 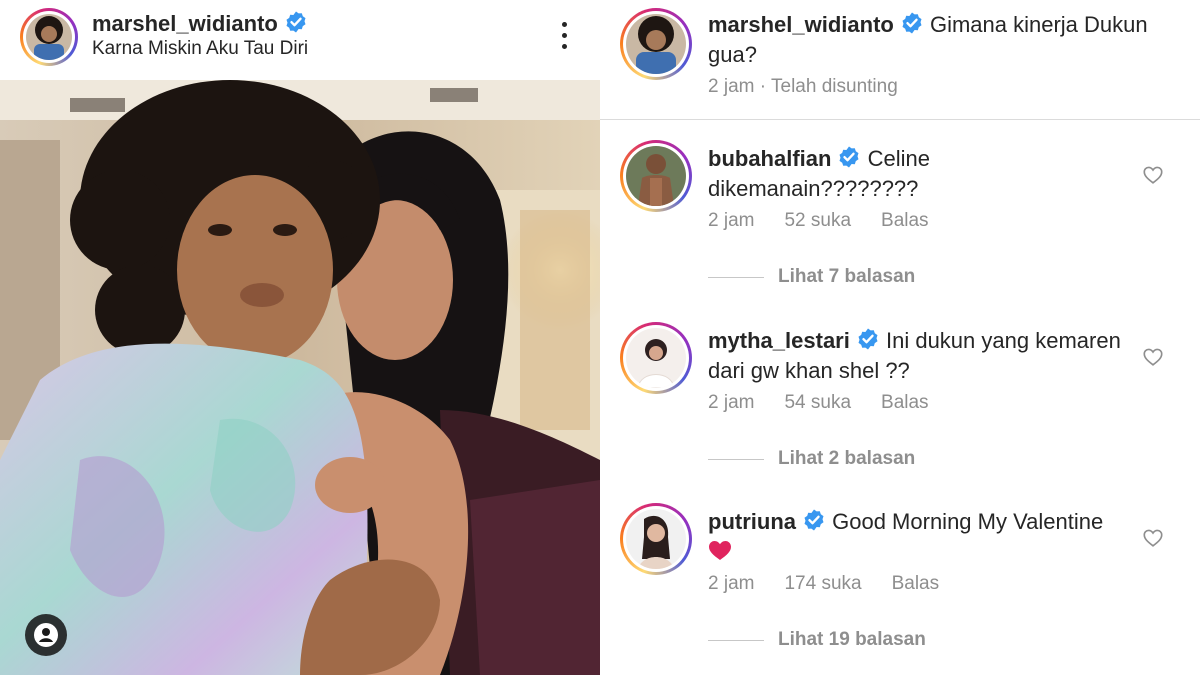 I want to click on caption-edited: Telah disunting, so click(x=834, y=86).